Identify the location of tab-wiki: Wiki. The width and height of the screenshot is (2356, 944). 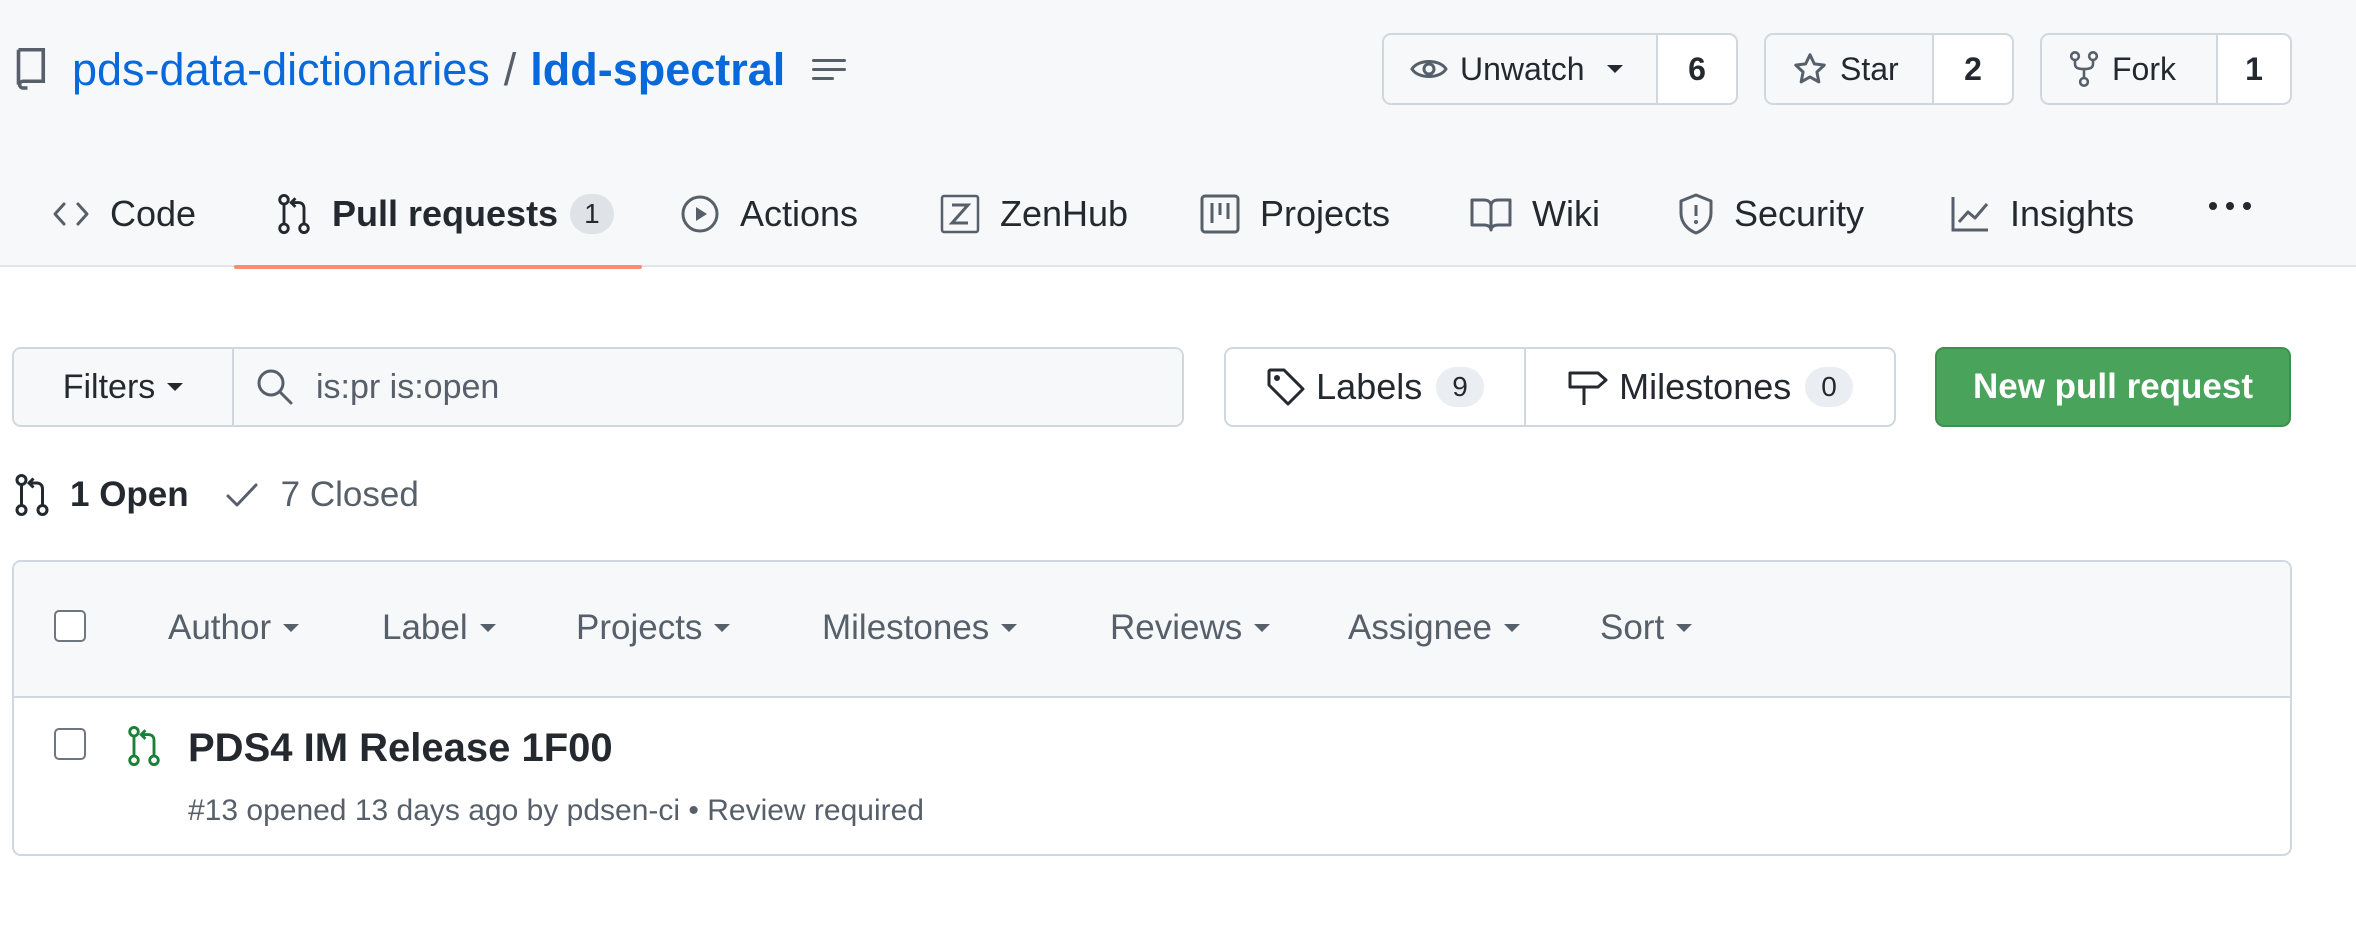
(1535, 213).